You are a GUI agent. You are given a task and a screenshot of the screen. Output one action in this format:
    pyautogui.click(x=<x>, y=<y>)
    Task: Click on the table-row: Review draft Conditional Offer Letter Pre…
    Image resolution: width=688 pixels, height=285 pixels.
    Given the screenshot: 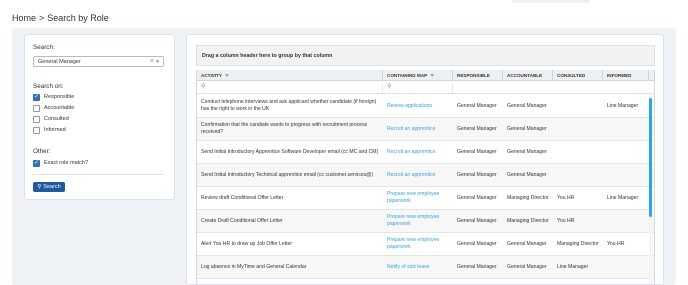 What is the action you would take?
    pyautogui.click(x=425, y=198)
    